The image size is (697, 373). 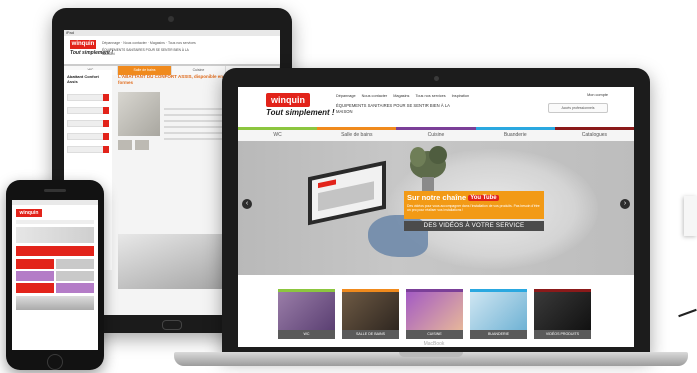 What do you see at coordinates (515, 134) in the screenshot?
I see `nav-item-buanderie: Buanderie` at bounding box center [515, 134].